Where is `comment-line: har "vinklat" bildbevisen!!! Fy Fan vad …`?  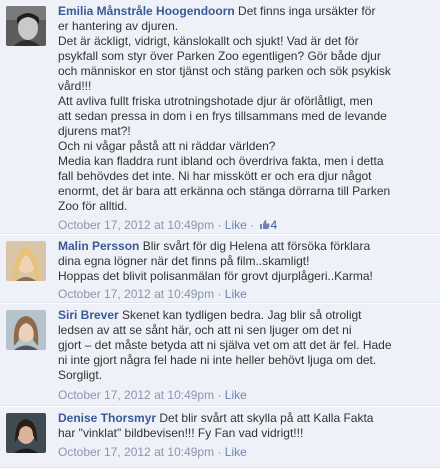 comment-line: har "vinklat" bildbevisen!!! Fy Fan vad … is located at coordinates (181, 433).